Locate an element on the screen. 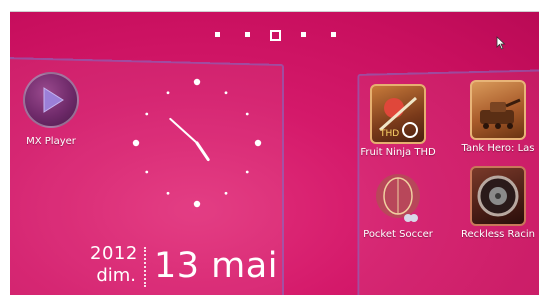 The width and height of the screenshot is (539, 295). clock-hour-hand is located at coordinates (202, 151).